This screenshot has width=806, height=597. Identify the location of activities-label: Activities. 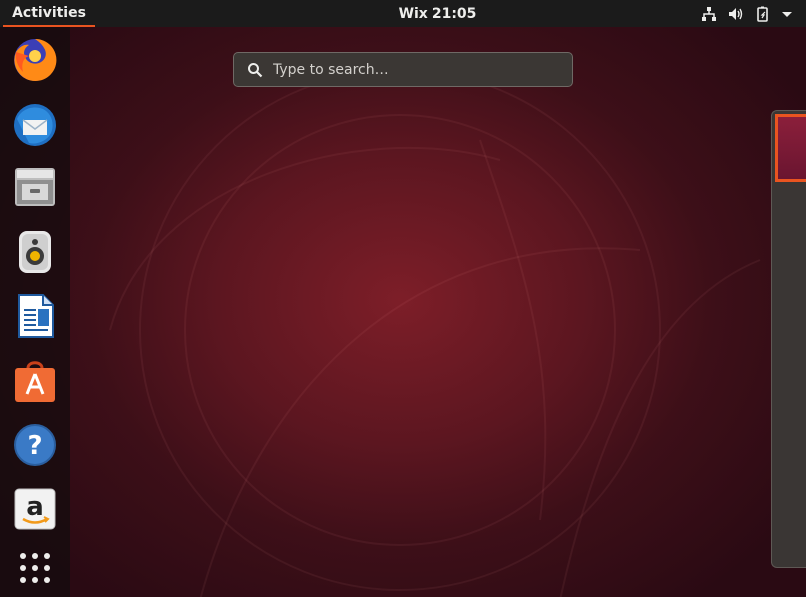
(49, 12).